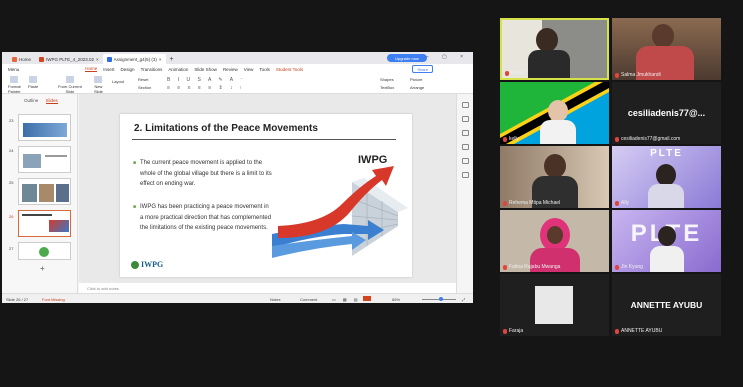 The height and width of the screenshot is (387, 743). Describe the element at coordinates (638, 331) in the screenshot. I see `participant-name: ANNETTE AYUBU` at that location.